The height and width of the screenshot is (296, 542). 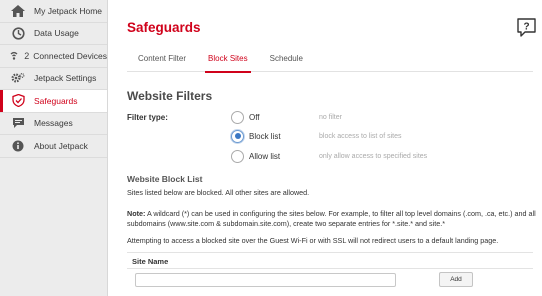 I want to click on connected-devices-count: 2, so click(x=27, y=55).